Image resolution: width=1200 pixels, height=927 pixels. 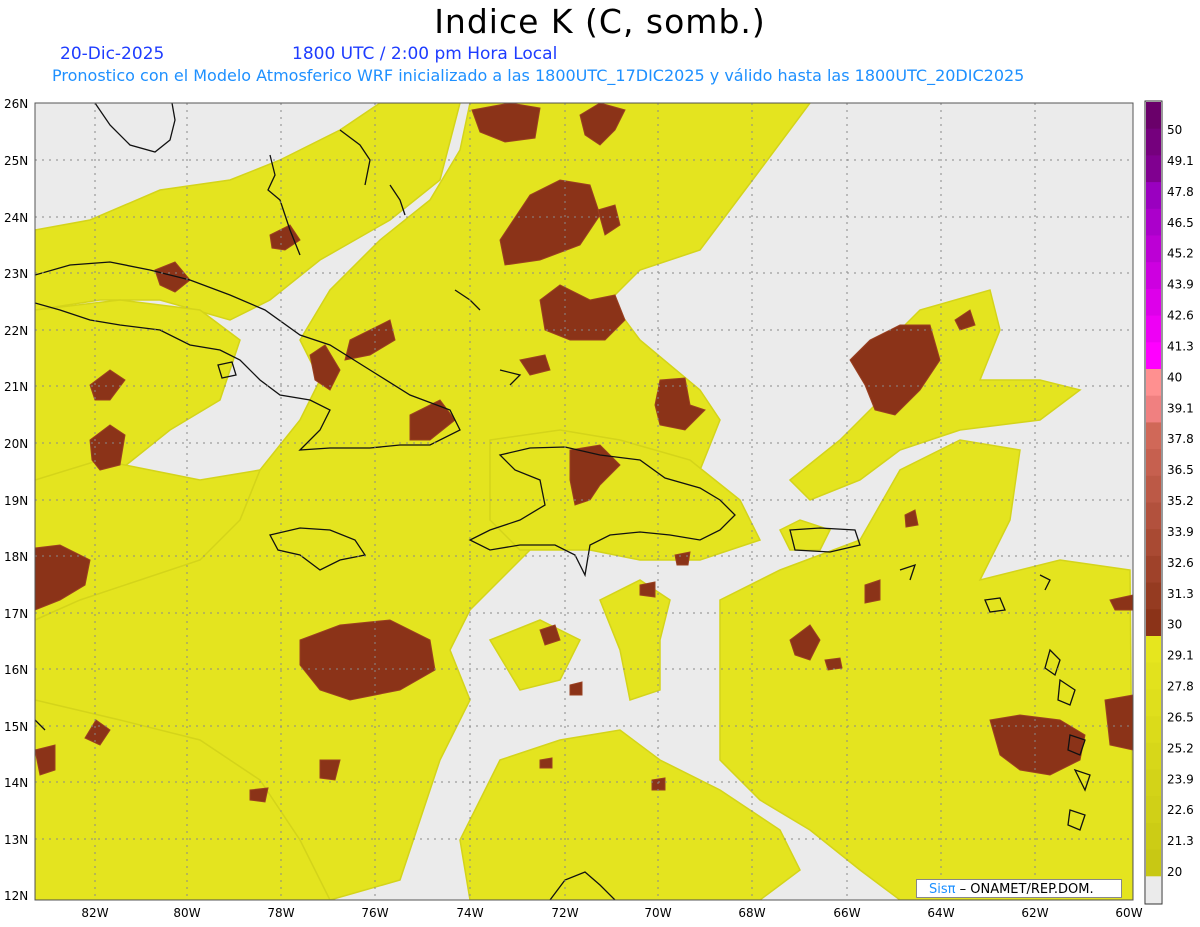 What do you see at coordinates (1180, 408) in the screenshot?
I see `colorbar-label: 39.1` at bounding box center [1180, 408].